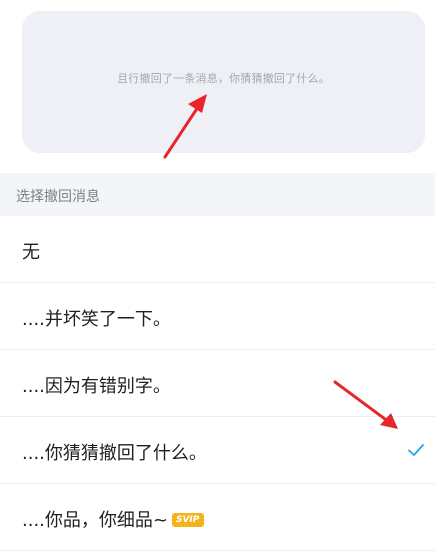  I want to click on option-savor: ....你品，你细品~ SVIP, so click(217, 517).